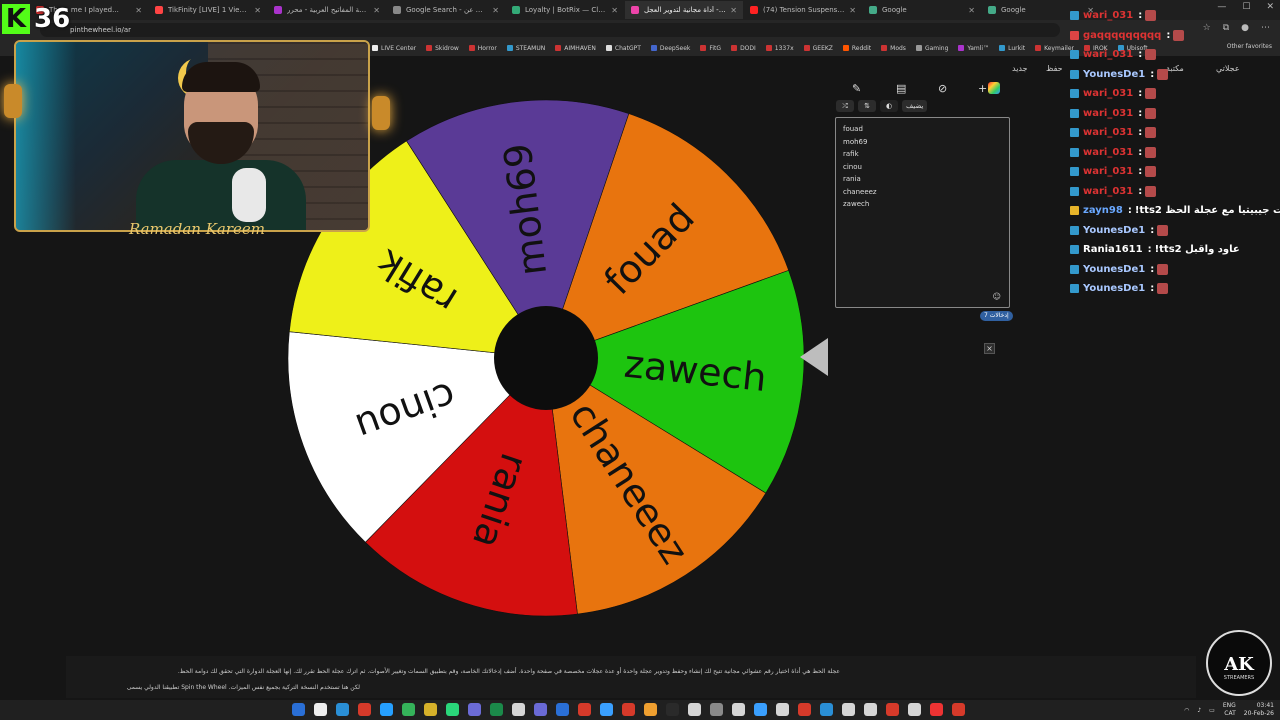  What do you see at coordinates (394, 48) in the screenshot?
I see `bookmark-item: LIVE Center` at bounding box center [394, 48].